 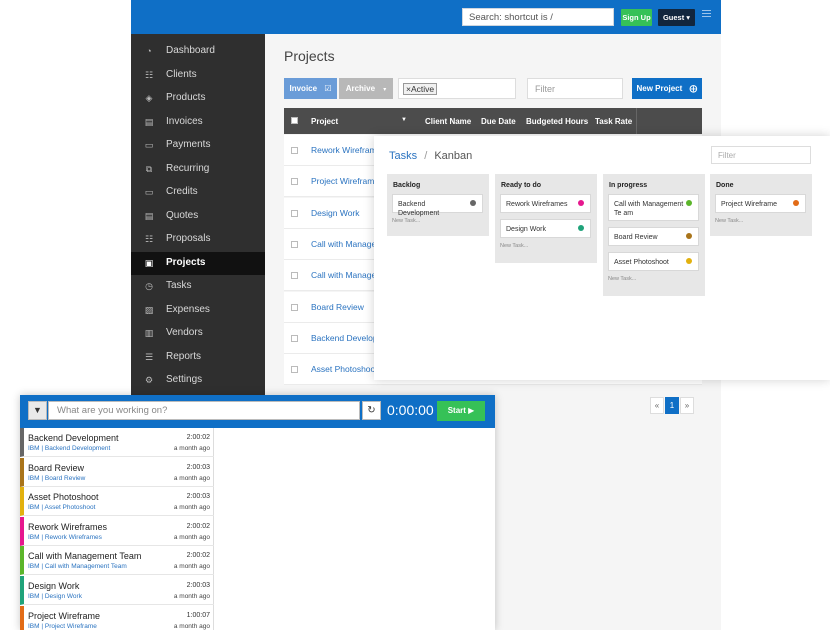 I want to click on breadcrumb-current: Kanban, so click(x=453, y=156).